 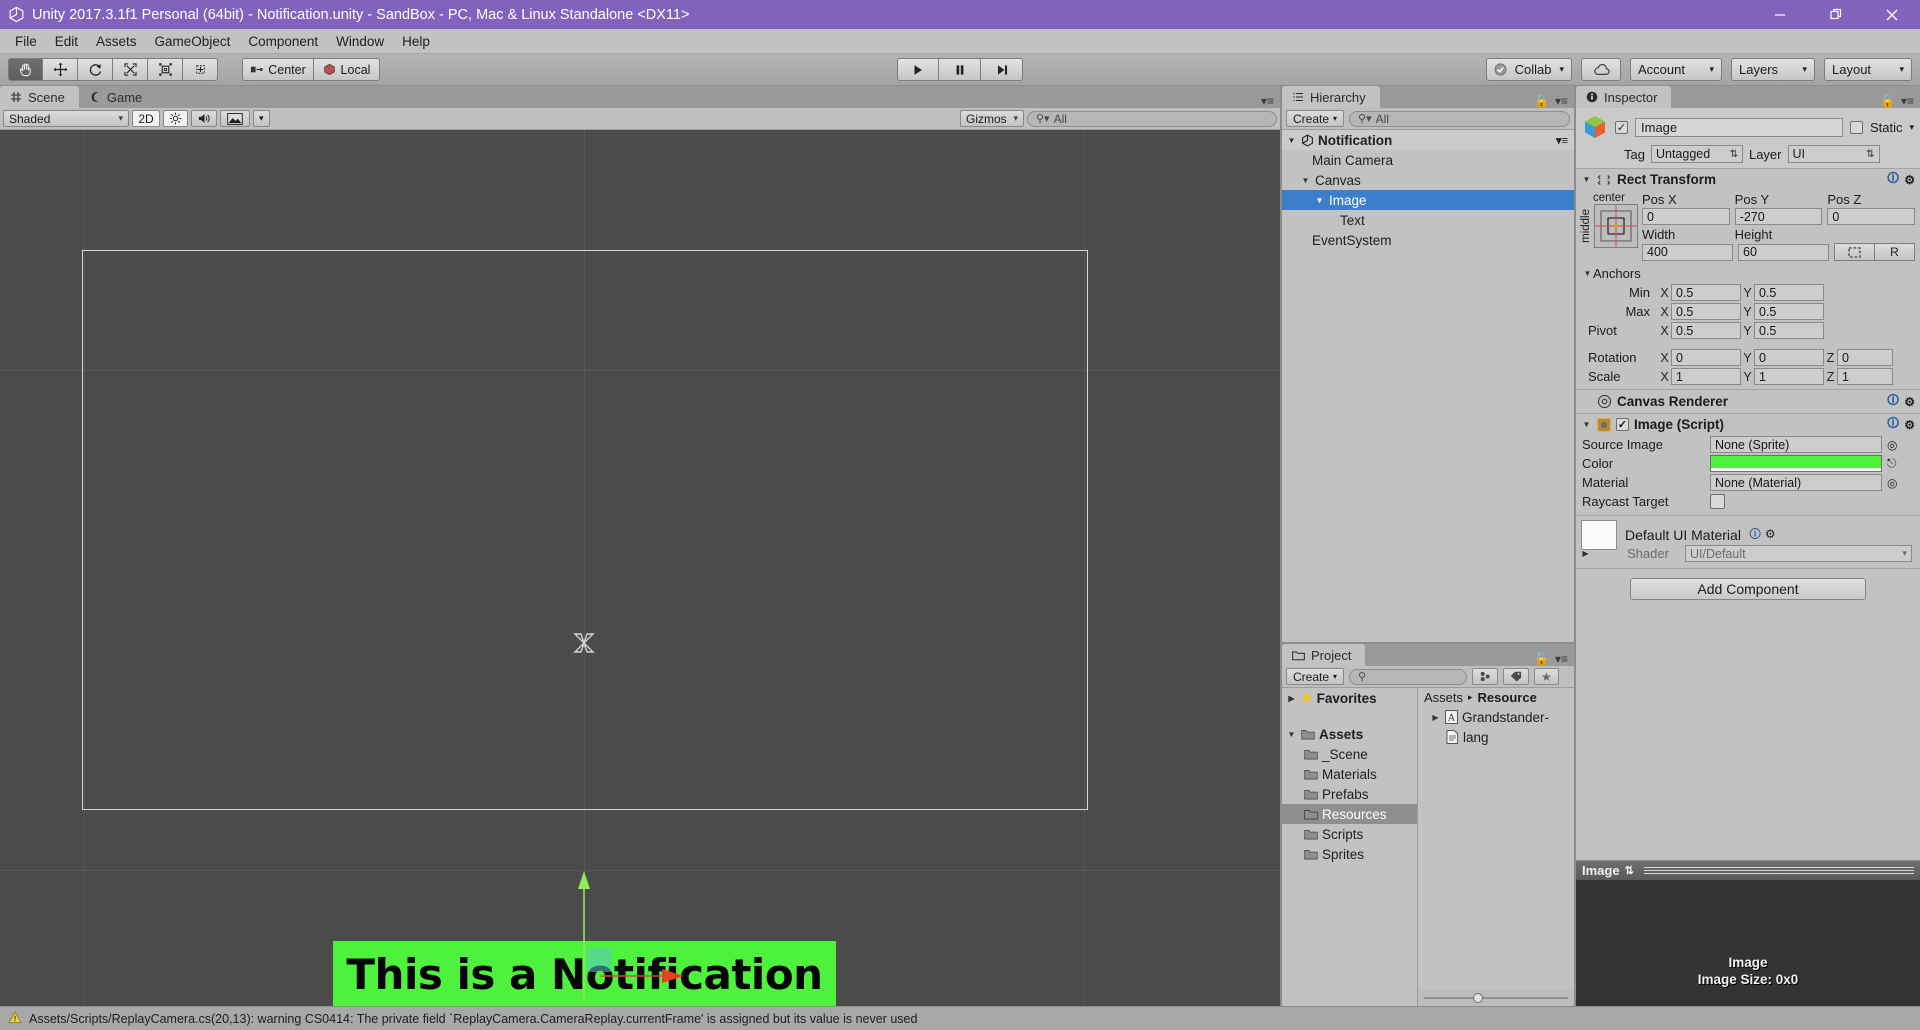 I want to click on filter-by-label-button, so click(x=1516, y=676).